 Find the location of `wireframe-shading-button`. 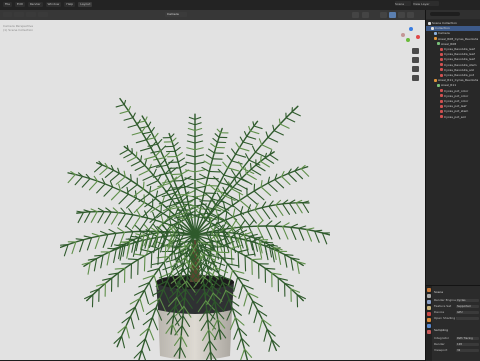

wireframe-shading-button is located at coordinates (383, 15).